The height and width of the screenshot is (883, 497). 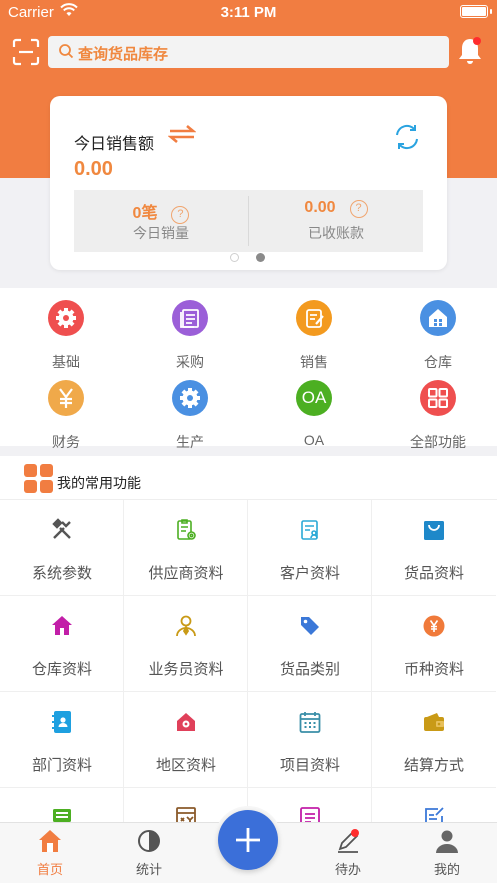 What do you see at coordinates (438, 318) in the screenshot?
I see `warehouse-icon` at bounding box center [438, 318].